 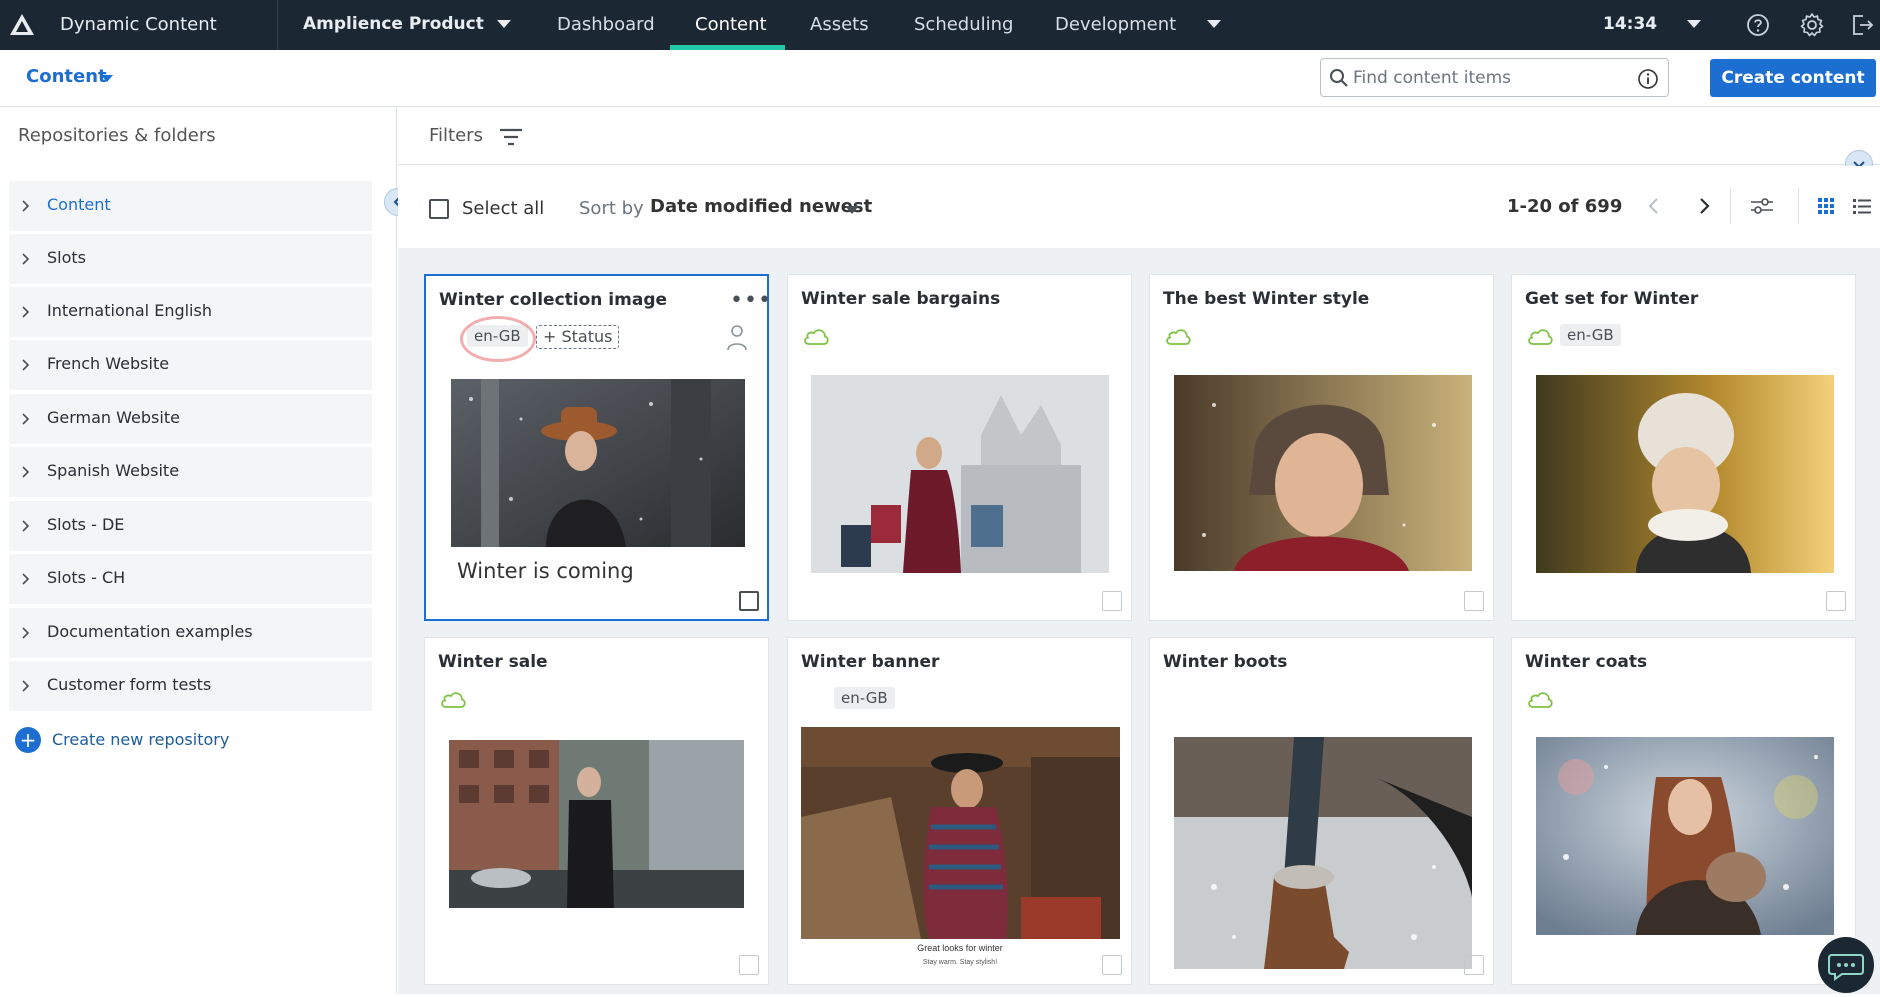 I want to click on card-title: Get set for Winter, so click(x=1611, y=299).